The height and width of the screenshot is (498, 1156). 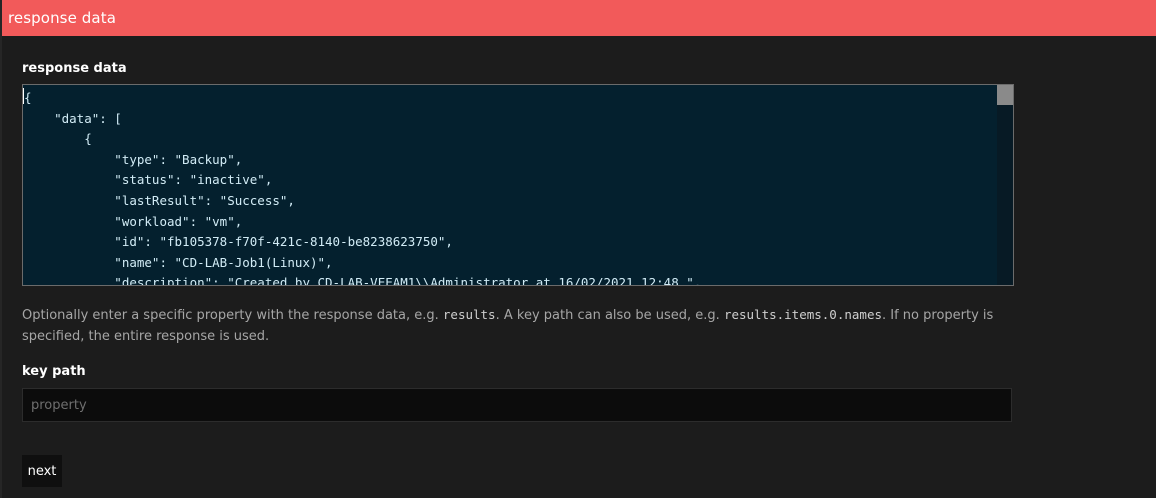 I want to click on help-example-results: results, so click(x=469, y=314).